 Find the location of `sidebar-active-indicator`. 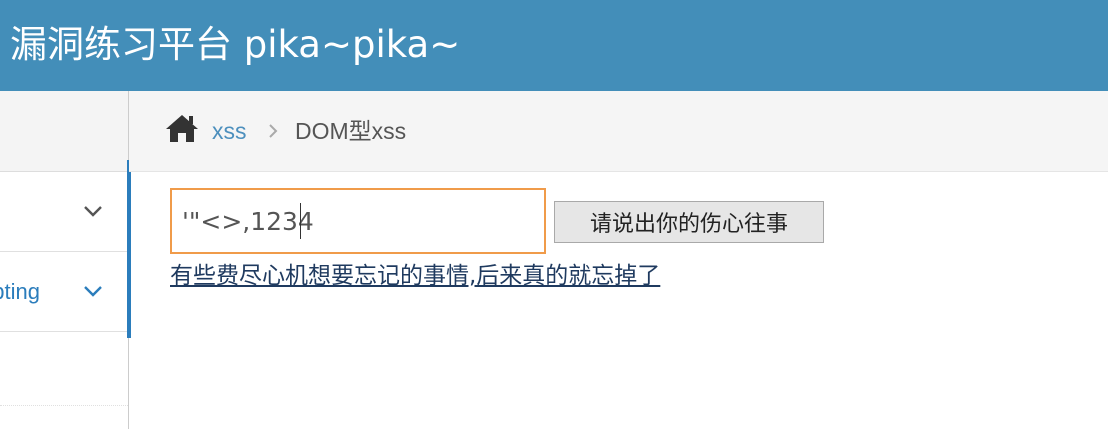

sidebar-active-indicator is located at coordinates (129, 249).